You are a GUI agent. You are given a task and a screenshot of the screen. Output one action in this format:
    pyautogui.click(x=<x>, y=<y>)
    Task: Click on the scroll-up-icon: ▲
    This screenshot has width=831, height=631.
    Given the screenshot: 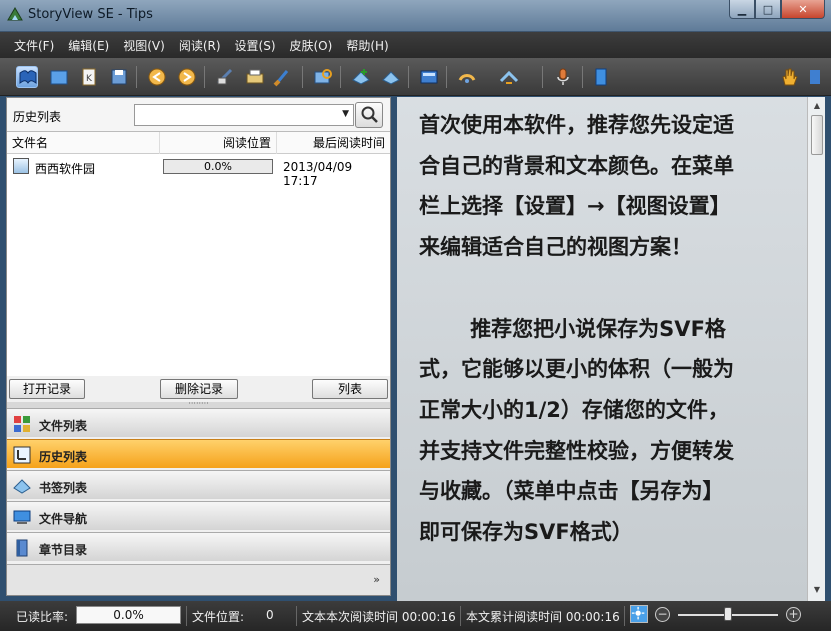 What is the action you would take?
    pyautogui.click(x=817, y=106)
    